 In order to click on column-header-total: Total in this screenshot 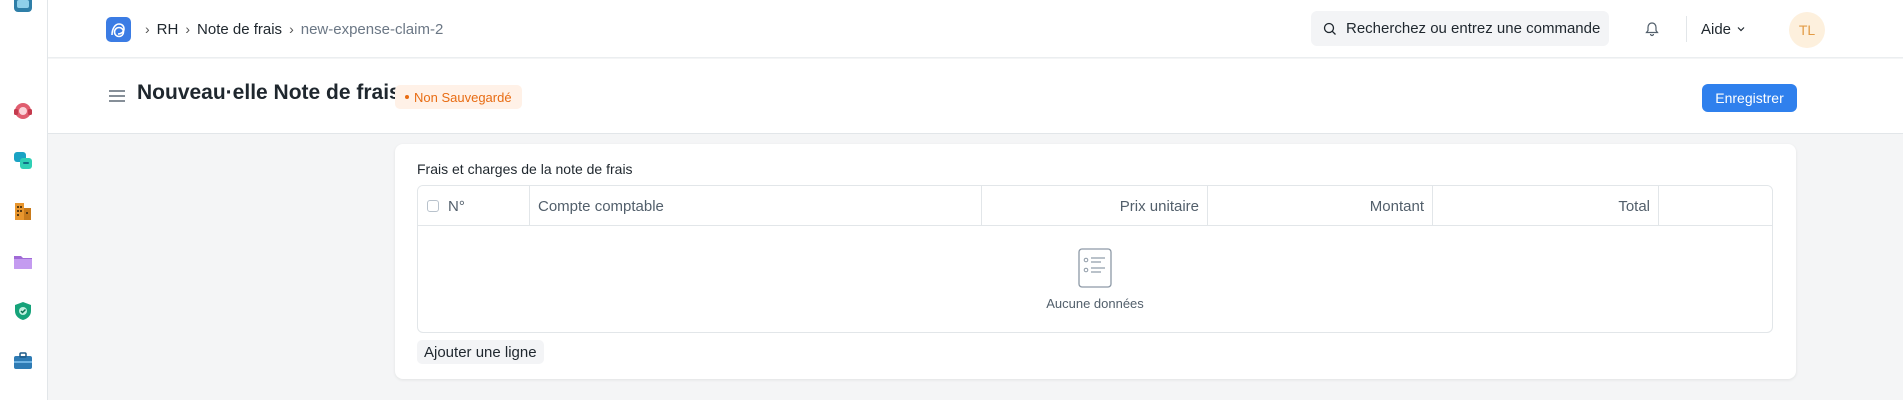, I will do `click(1546, 206)`.